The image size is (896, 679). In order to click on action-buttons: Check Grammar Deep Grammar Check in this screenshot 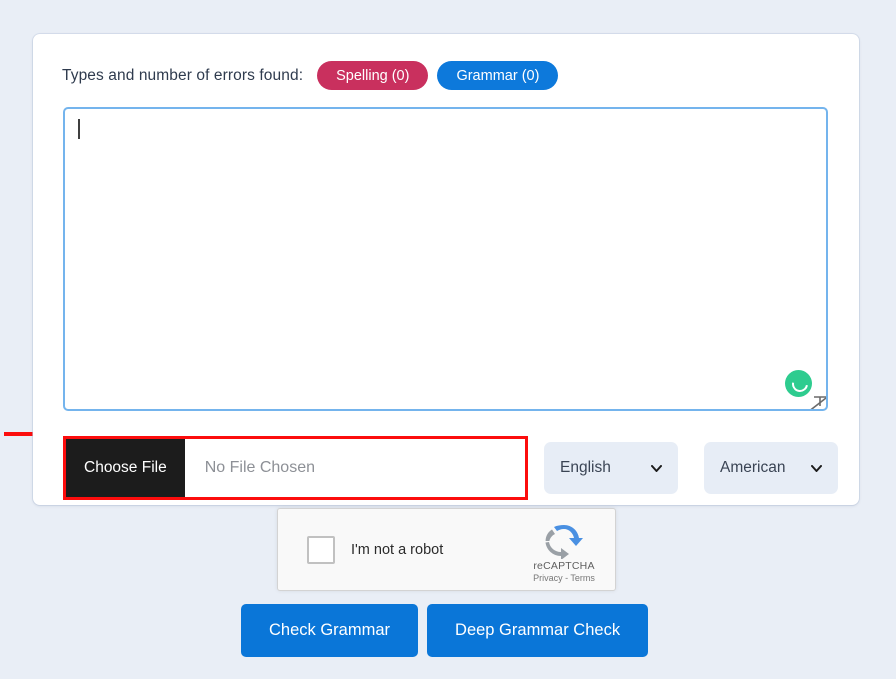, I will do `click(445, 630)`.